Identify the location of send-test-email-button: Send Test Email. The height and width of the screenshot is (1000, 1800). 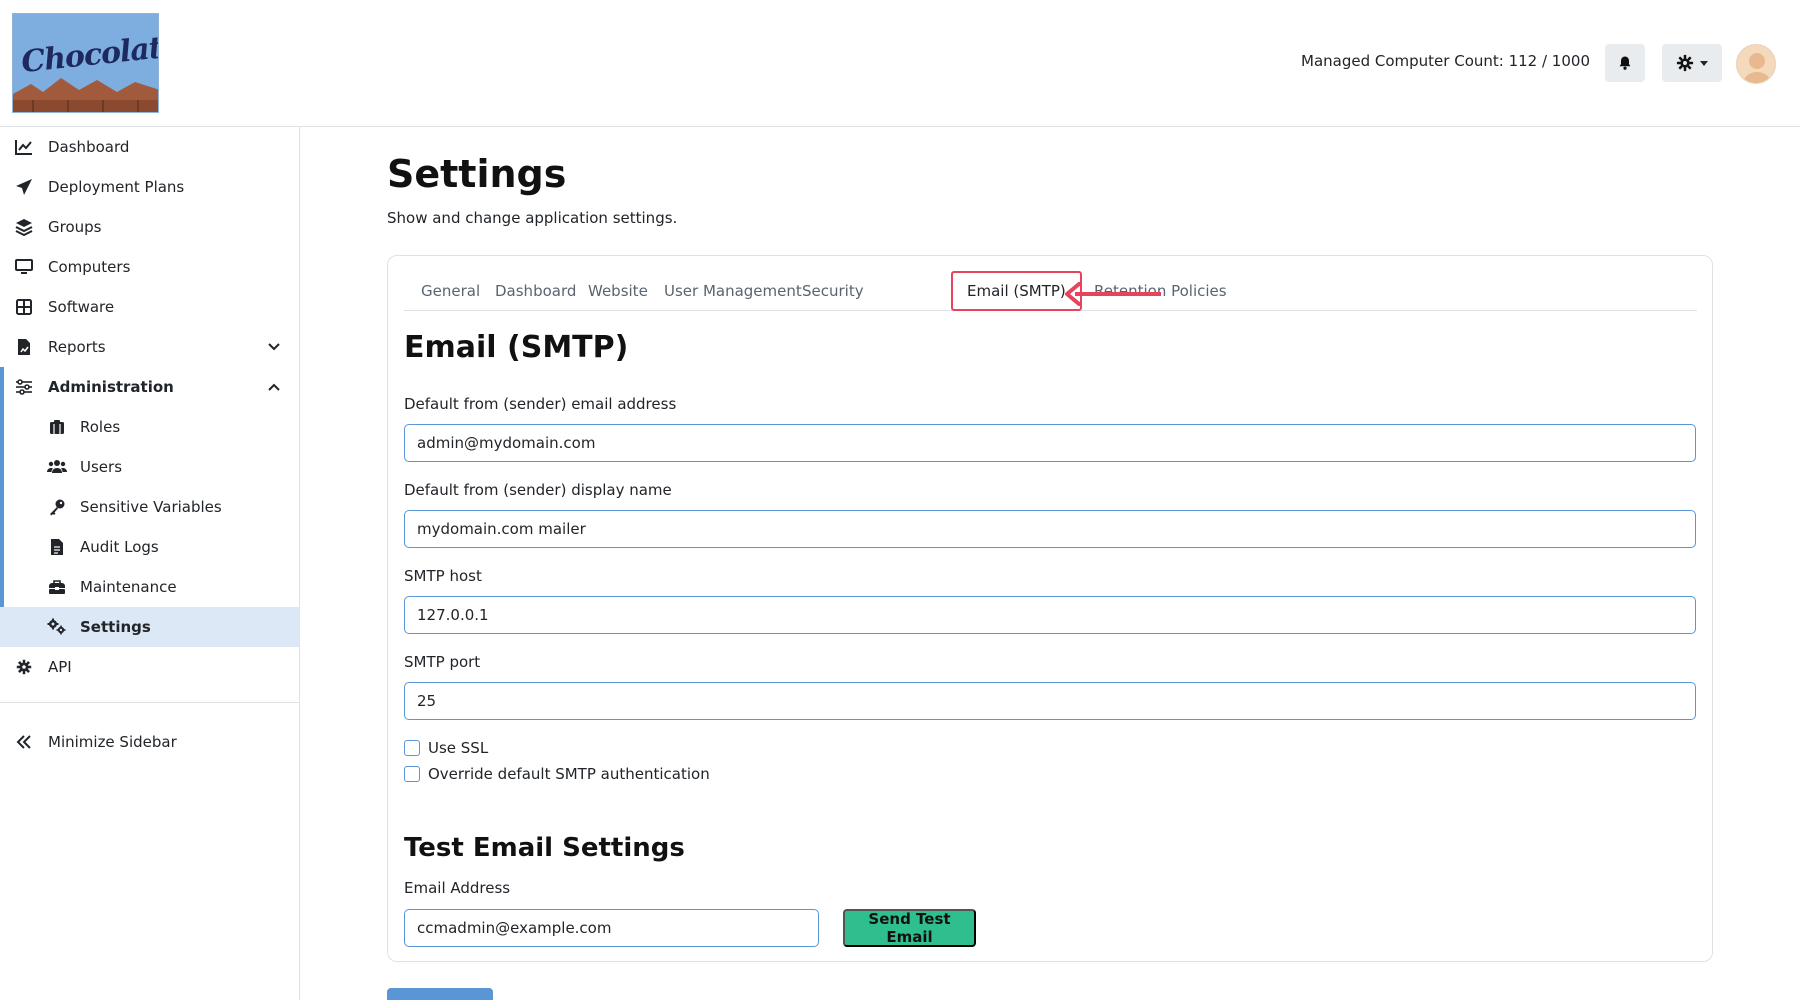
(909, 928).